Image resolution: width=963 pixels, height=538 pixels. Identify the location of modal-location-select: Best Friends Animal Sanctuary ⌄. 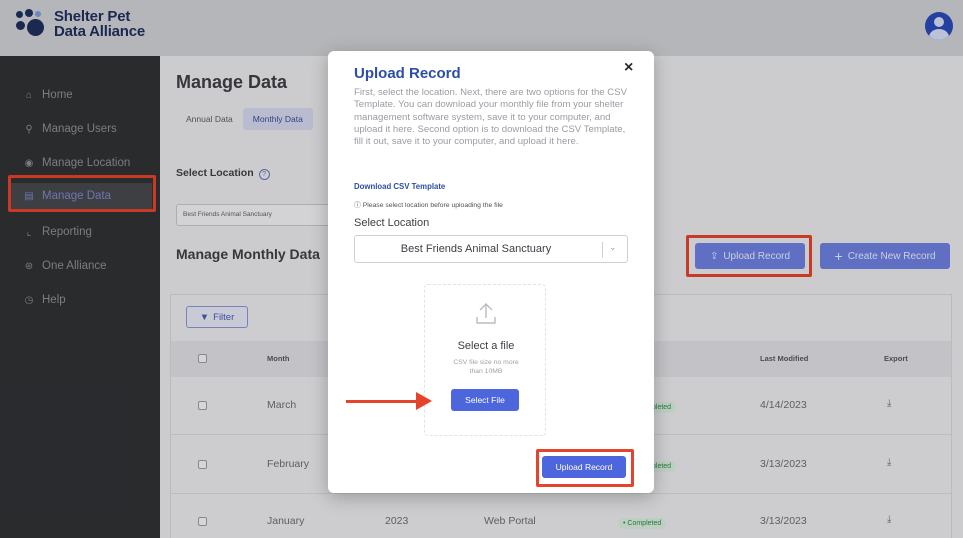
(491, 249).